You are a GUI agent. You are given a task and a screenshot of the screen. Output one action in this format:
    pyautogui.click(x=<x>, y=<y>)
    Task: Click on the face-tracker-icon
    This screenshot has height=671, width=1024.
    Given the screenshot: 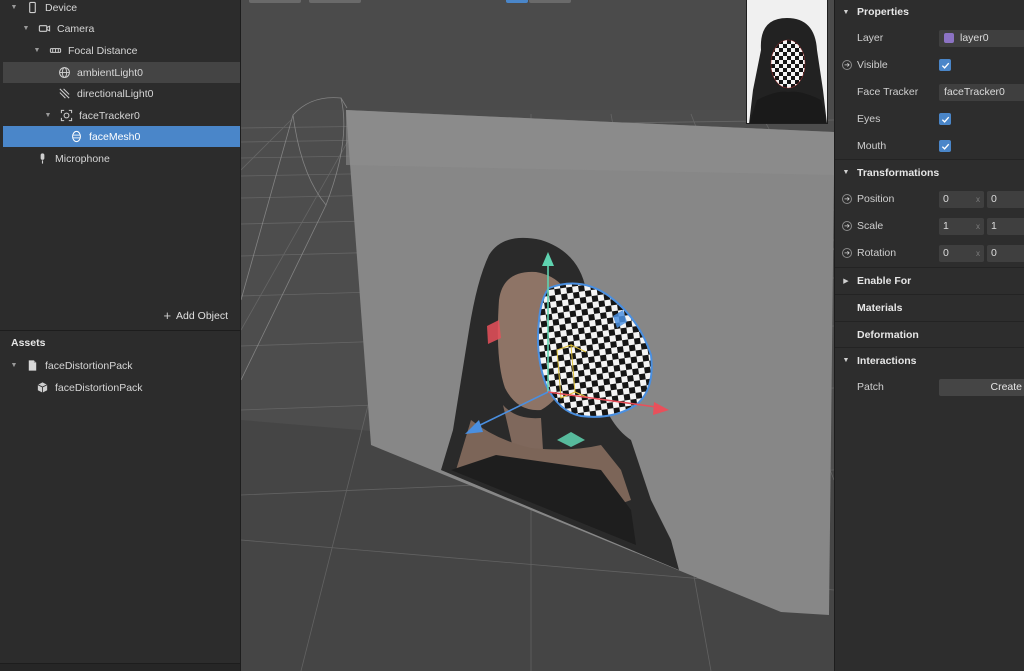 What is the action you would take?
    pyautogui.click(x=66, y=116)
    